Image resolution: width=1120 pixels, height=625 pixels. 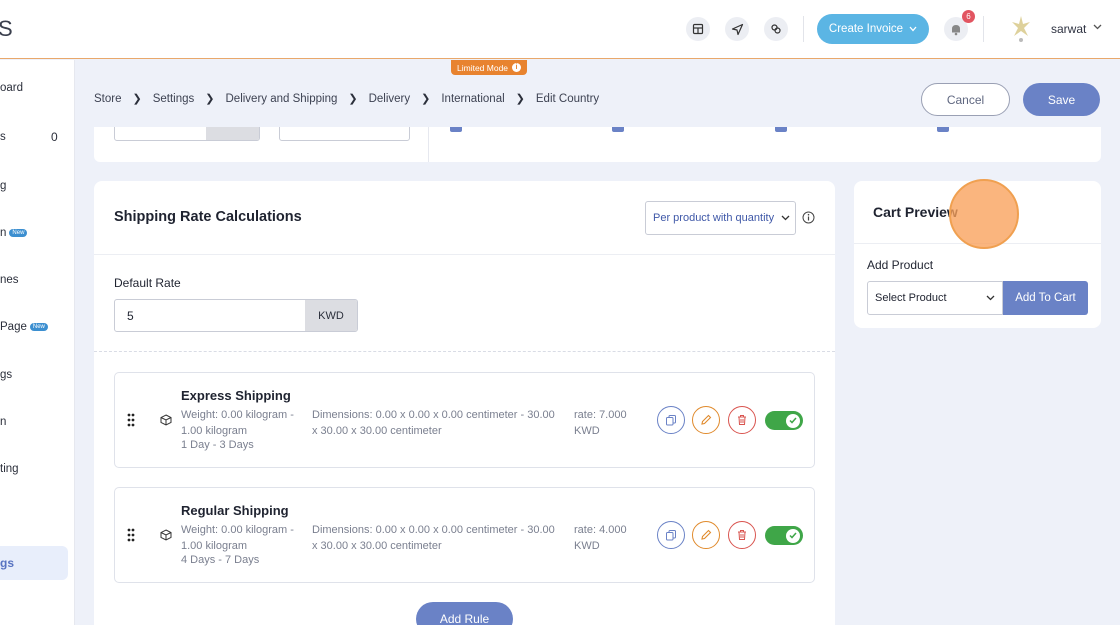 What do you see at coordinates (911, 298) in the screenshot?
I see `product-select-value: Select Product` at bounding box center [911, 298].